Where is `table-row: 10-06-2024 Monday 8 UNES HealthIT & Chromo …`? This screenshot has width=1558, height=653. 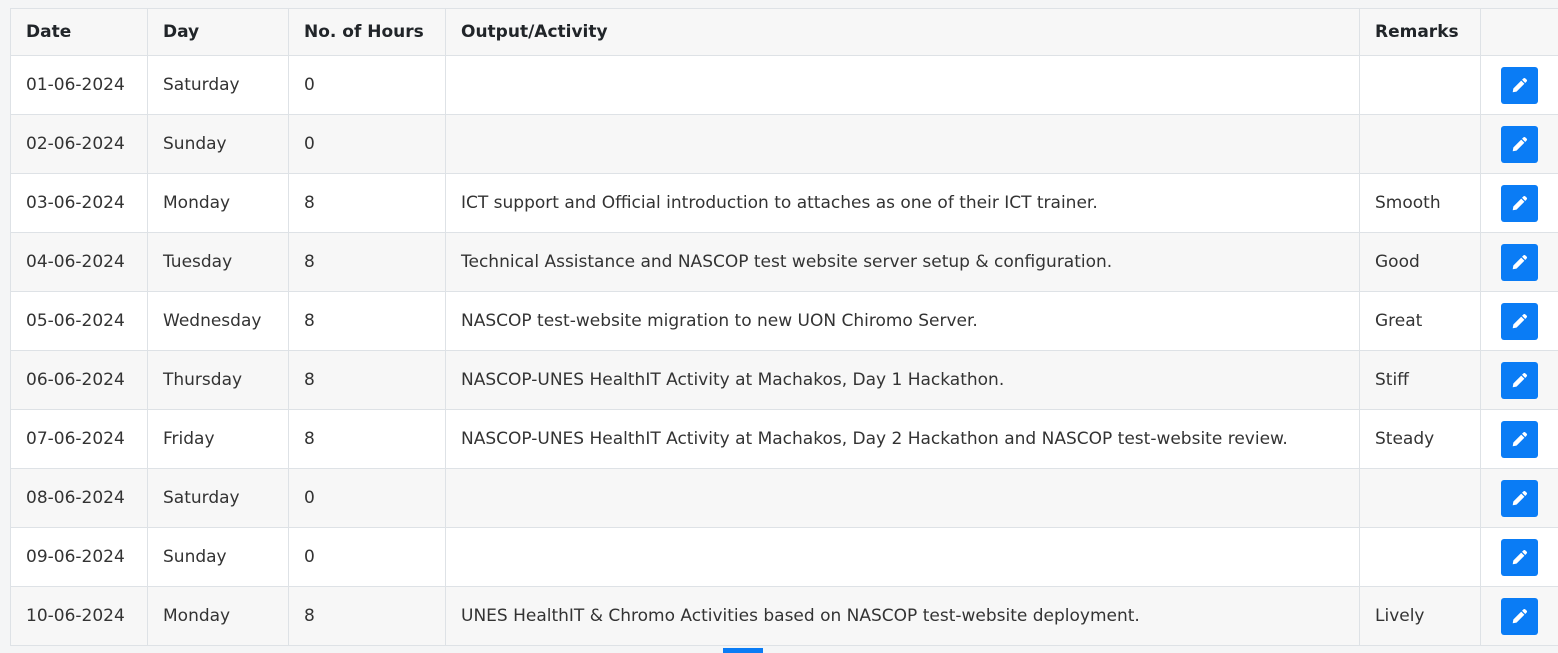
table-row: 10-06-2024 Monday 8 UNES HealthIT & Chromo … is located at coordinates (784, 616).